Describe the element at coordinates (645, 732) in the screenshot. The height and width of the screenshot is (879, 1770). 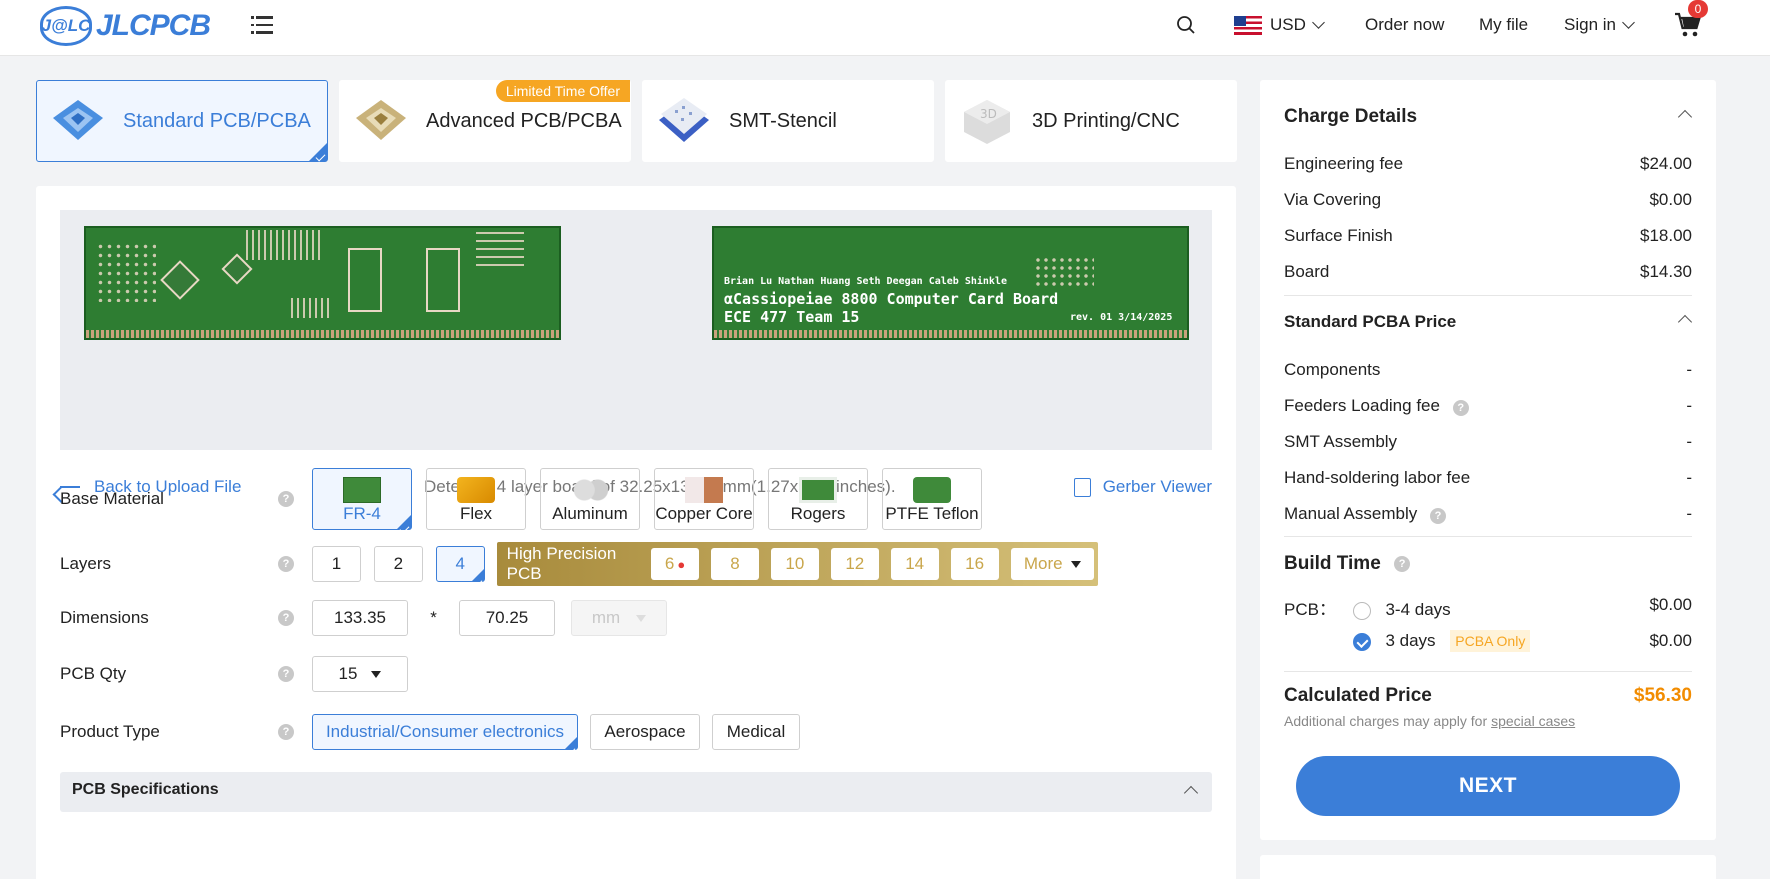
I see `product-type-aerospace: Aerospace` at that location.